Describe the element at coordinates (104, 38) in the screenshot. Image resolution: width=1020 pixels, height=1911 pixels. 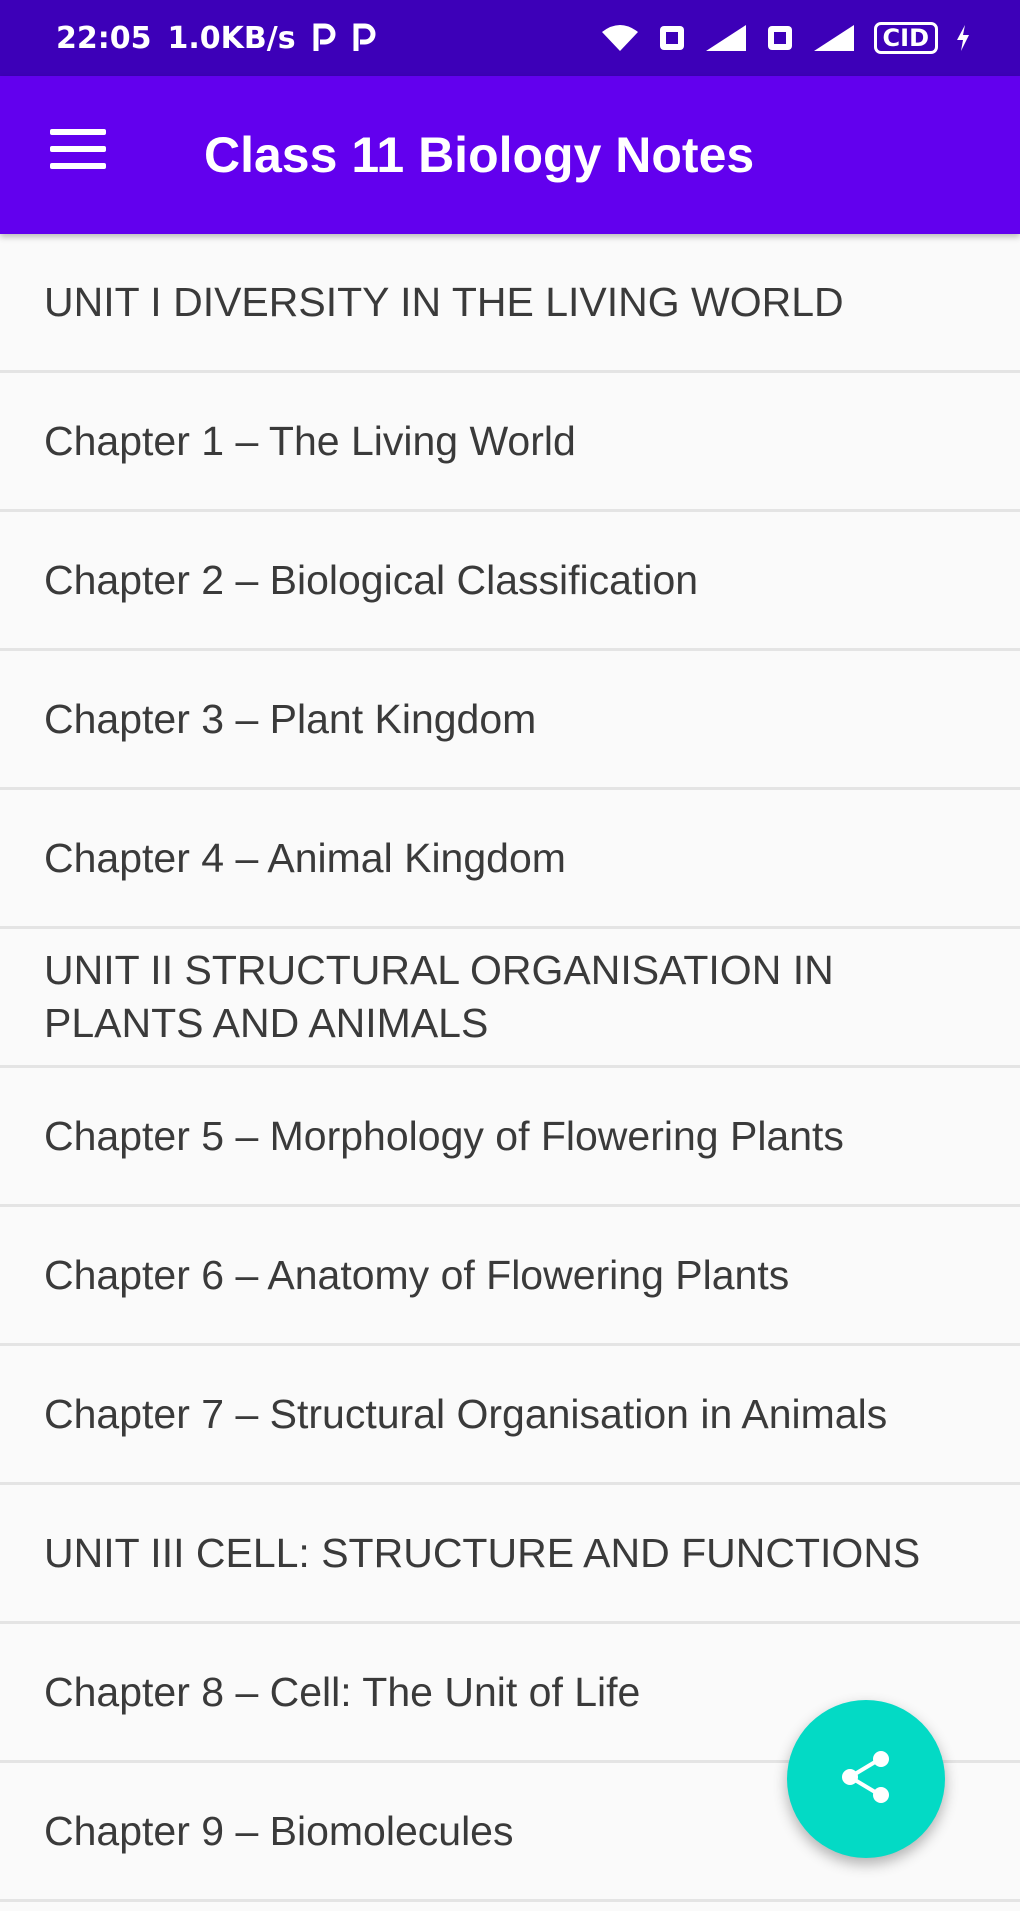
I see `status-time: 22:05` at that location.